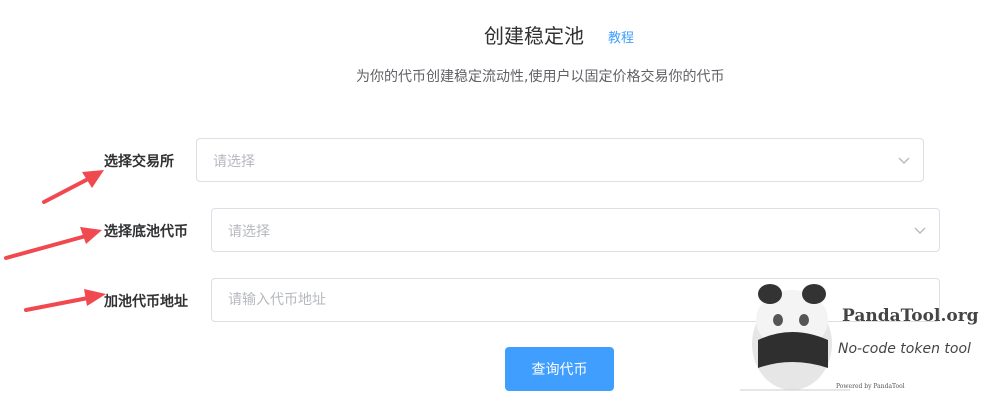 Image resolution: width=1000 pixels, height=404 pixels. I want to click on watermark-brand: PandaTool.org, so click(910, 316).